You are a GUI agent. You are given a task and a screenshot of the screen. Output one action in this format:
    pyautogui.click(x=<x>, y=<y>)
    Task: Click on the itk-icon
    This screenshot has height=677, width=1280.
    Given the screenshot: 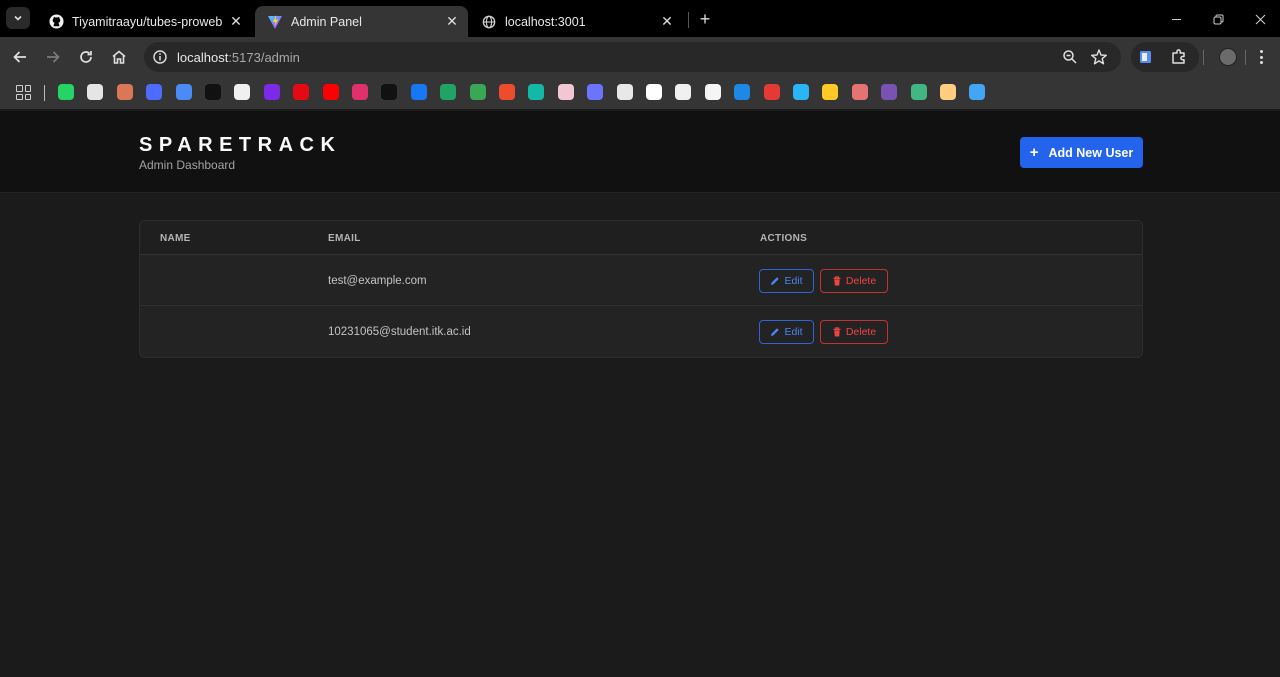 What is the action you would take?
    pyautogui.click(x=742, y=92)
    